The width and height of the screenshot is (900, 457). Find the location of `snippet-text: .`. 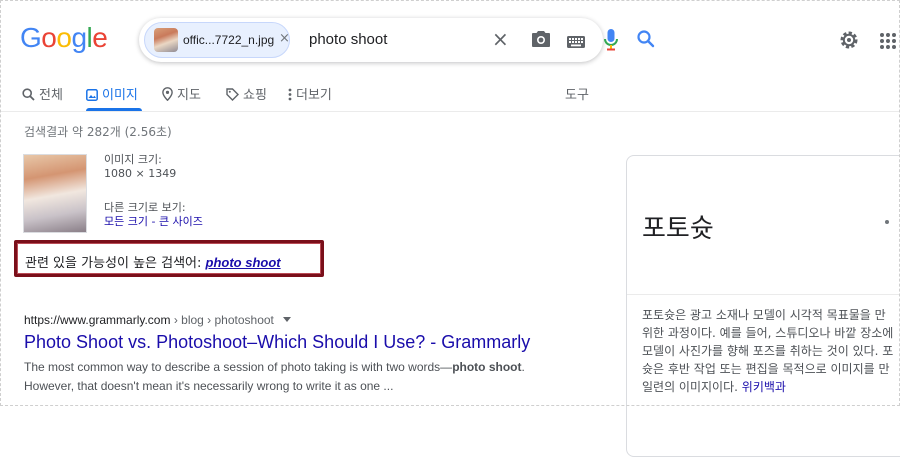

snippet-text: . is located at coordinates (523, 367).